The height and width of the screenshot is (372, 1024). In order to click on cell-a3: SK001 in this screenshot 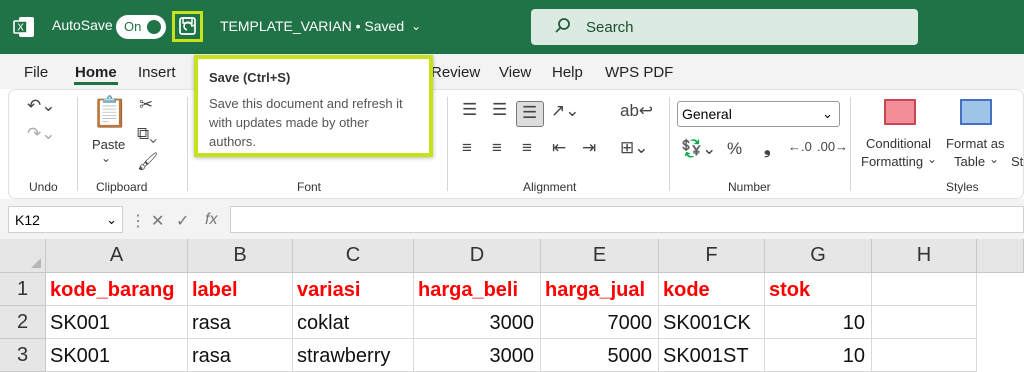, I will do `click(117, 355)`.